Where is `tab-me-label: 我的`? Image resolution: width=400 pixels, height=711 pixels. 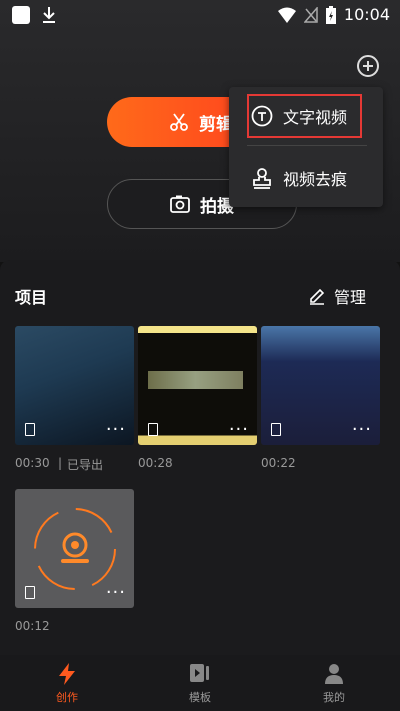
tab-me-label: 我的 is located at coordinates (334, 697).